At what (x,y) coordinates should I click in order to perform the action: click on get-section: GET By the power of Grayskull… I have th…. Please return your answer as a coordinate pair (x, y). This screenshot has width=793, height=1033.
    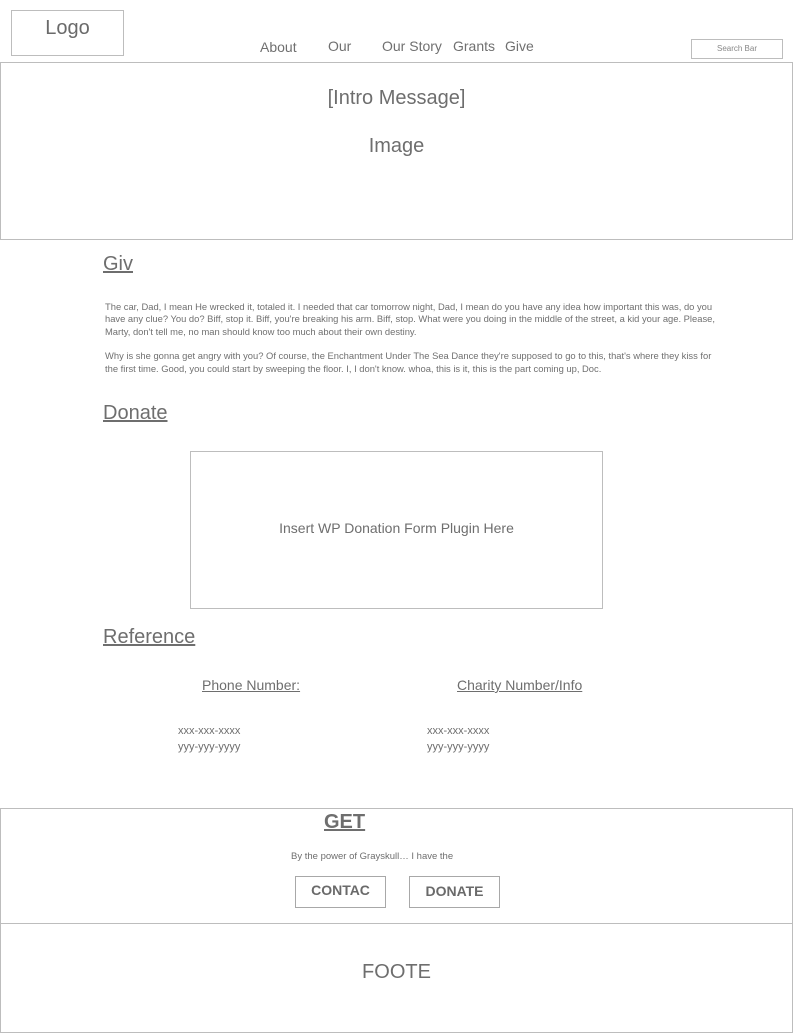
    Looking at the image, I should click on (396, 866).